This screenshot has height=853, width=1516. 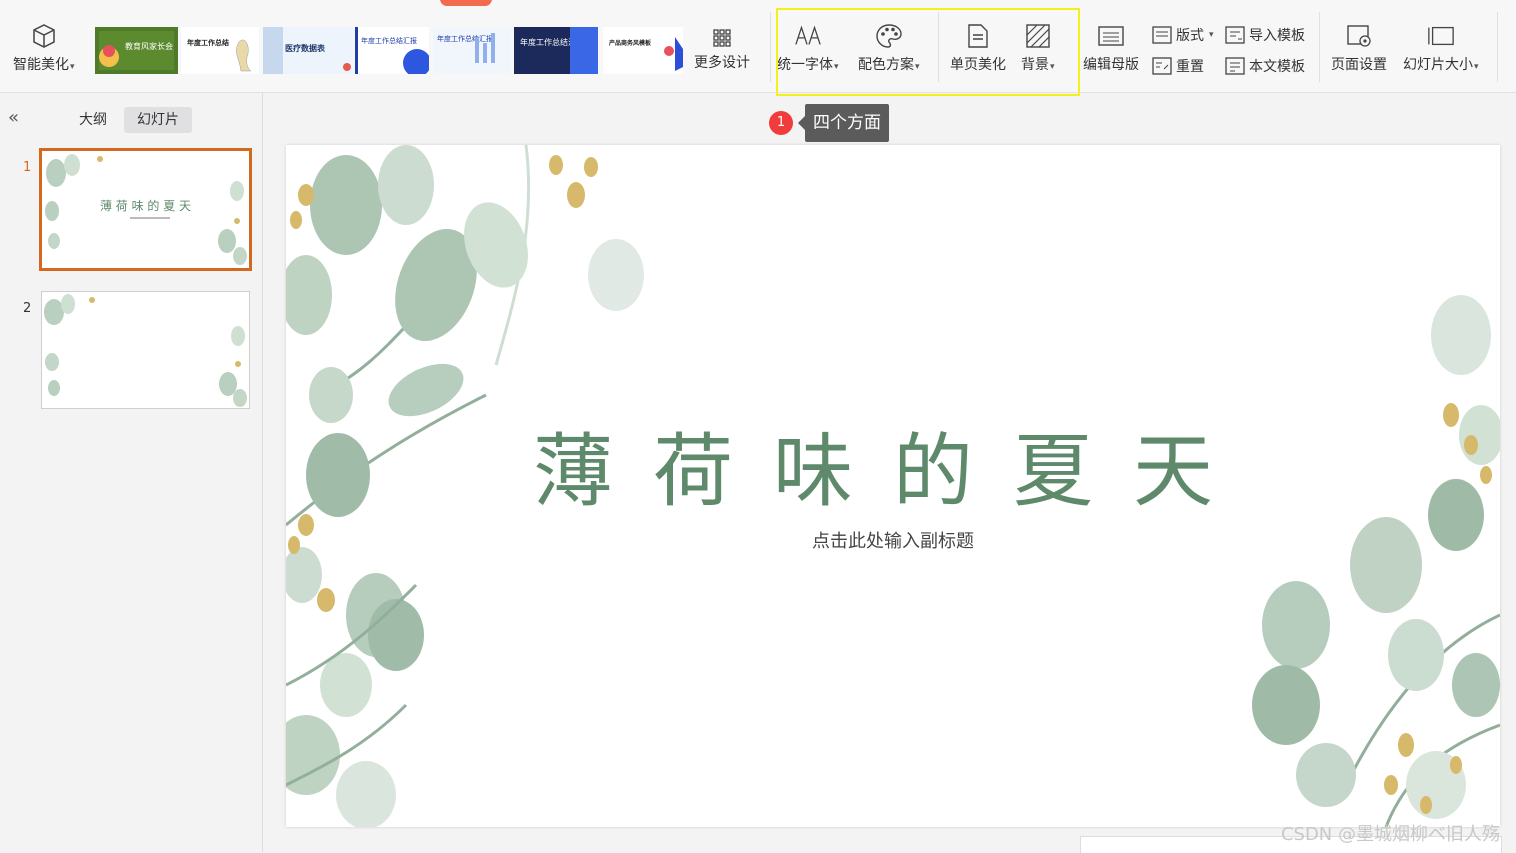 What do you see at coordinates (1441, 36) in the screenshot?
I see `slide-size-icon` at bounding box center [1441, 36].